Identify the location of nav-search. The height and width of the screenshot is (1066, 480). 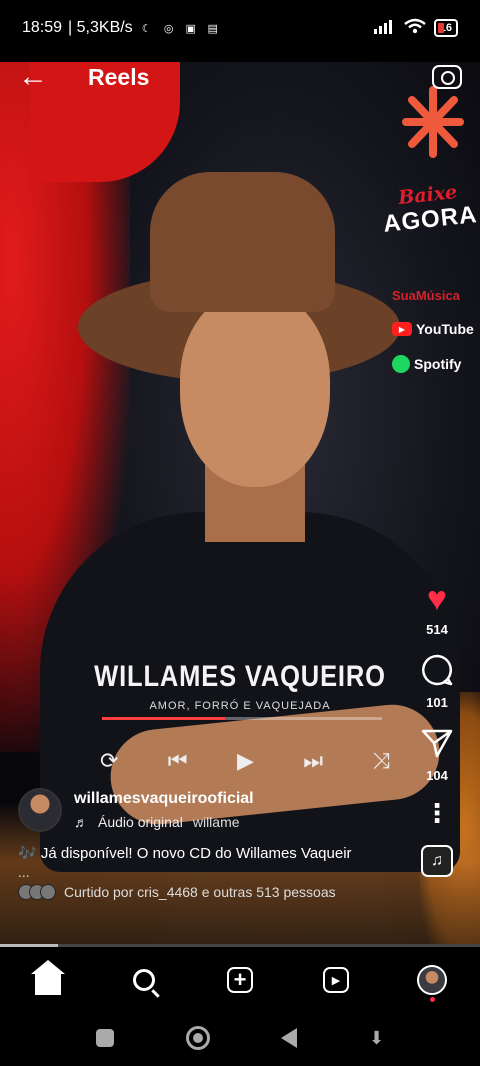
(144, 980).